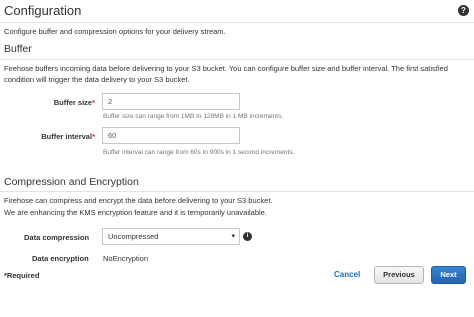 The width and height of the screenshot is (474, 317). I want to click on buffer-interval-input: 60, so click(171, 135).